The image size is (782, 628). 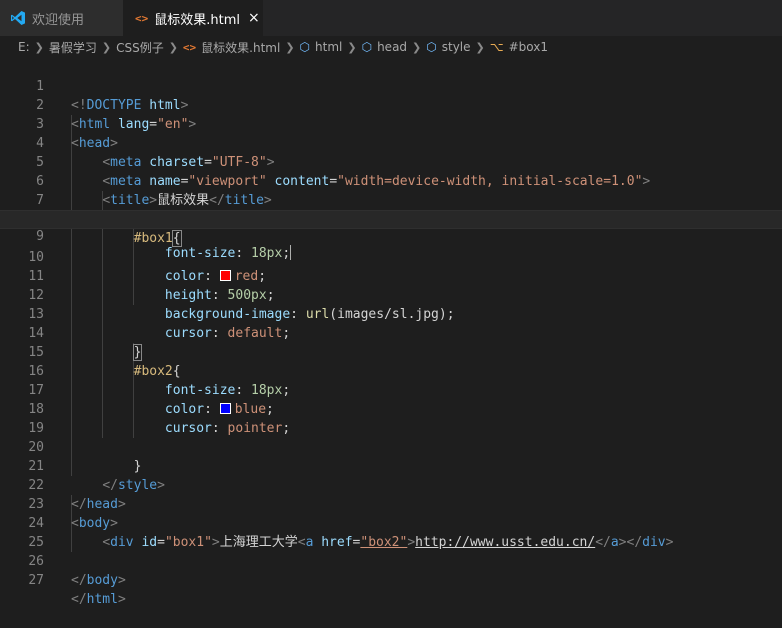 I want to click on code-line: 26 </body>, so click(x=391, y=560).